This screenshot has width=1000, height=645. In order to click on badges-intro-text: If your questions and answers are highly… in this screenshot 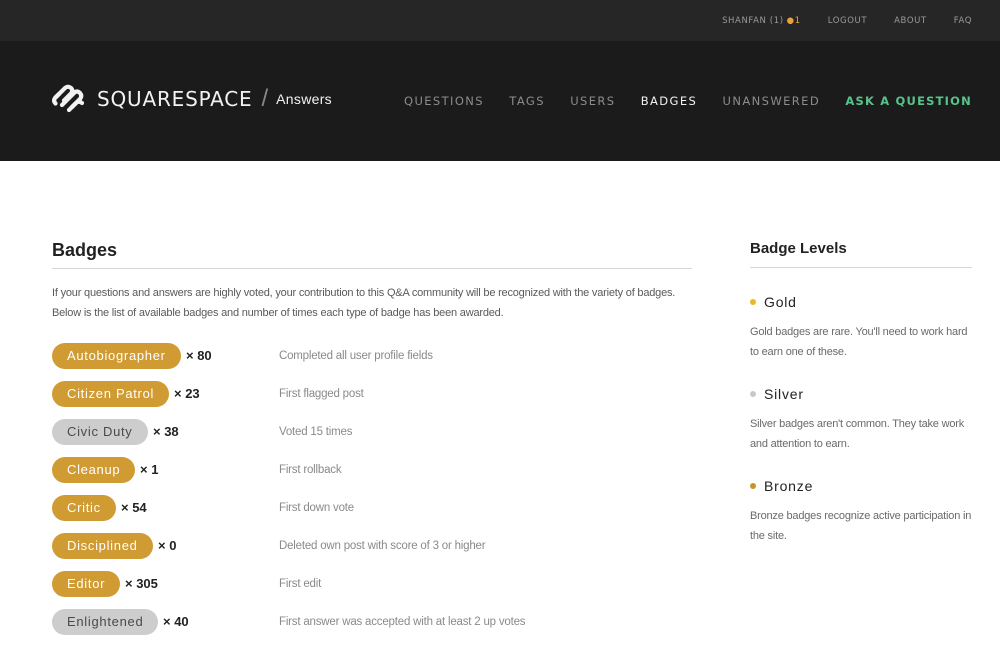, I will do `click(364, 303)`.